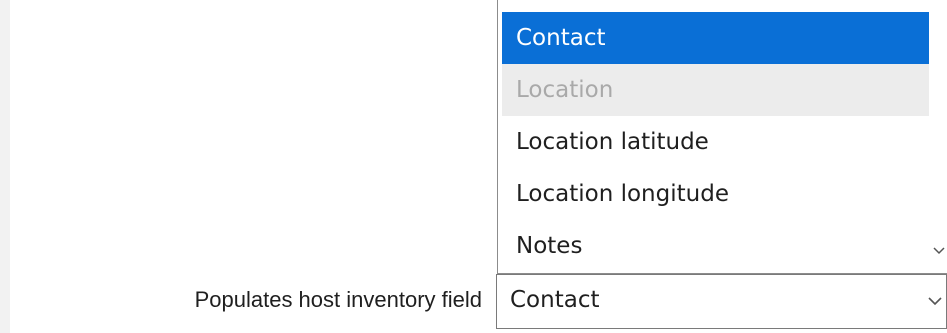 This screenshot has height=333, width=947. I want to click on inventory-field-label: Populates host inventory field, so click(338, 299).